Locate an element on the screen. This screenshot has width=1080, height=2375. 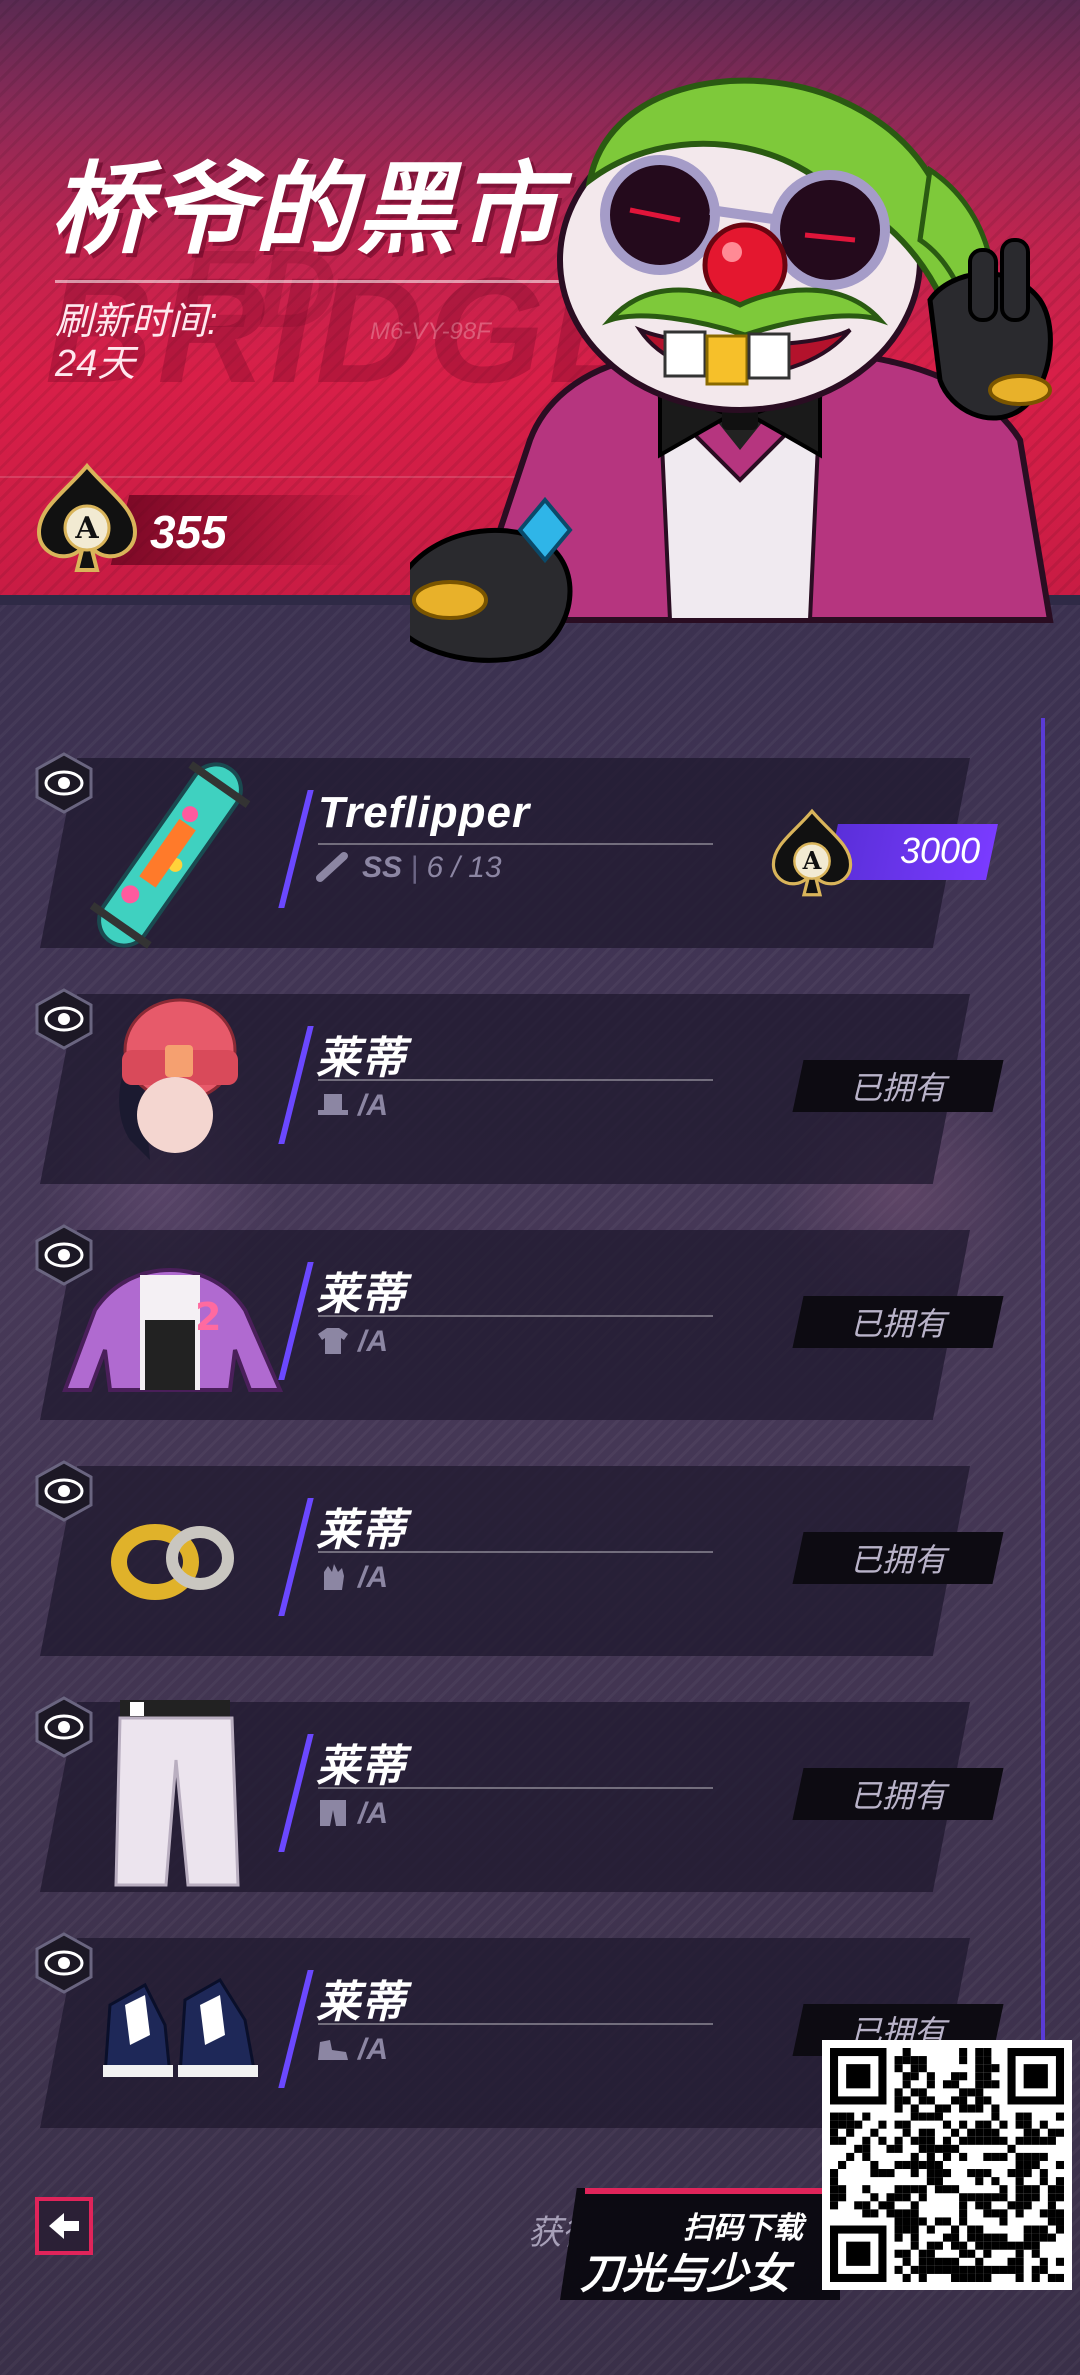
currency-amount: 355 is located at coordinates (188, 532).